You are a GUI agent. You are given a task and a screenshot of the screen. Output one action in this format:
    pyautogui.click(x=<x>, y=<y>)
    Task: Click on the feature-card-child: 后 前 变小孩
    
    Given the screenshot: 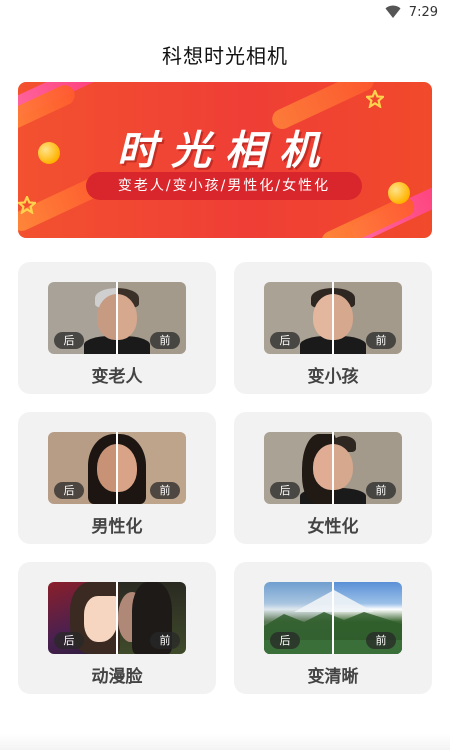 What is the action you would take?
    pyautogui.click(x=333, y=328)
    